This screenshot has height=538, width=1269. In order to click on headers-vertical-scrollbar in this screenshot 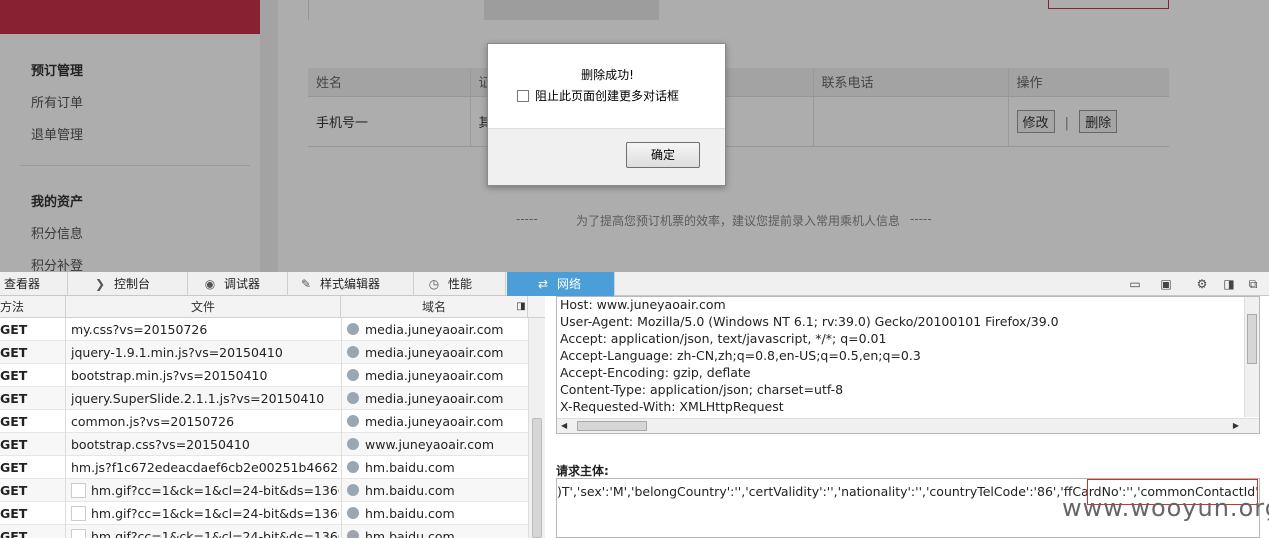, I will do `click(1251, 357)`.